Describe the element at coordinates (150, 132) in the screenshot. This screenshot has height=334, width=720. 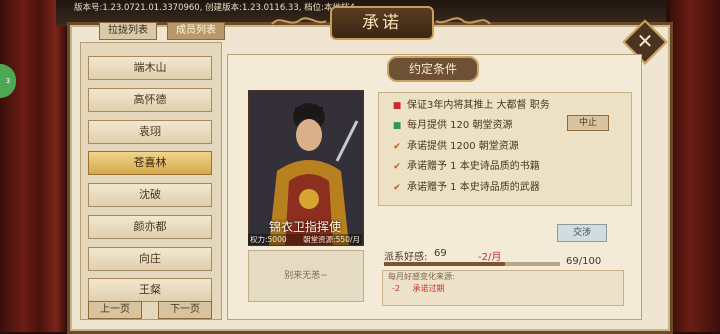
I see `member-item: 袁珝` at that location.